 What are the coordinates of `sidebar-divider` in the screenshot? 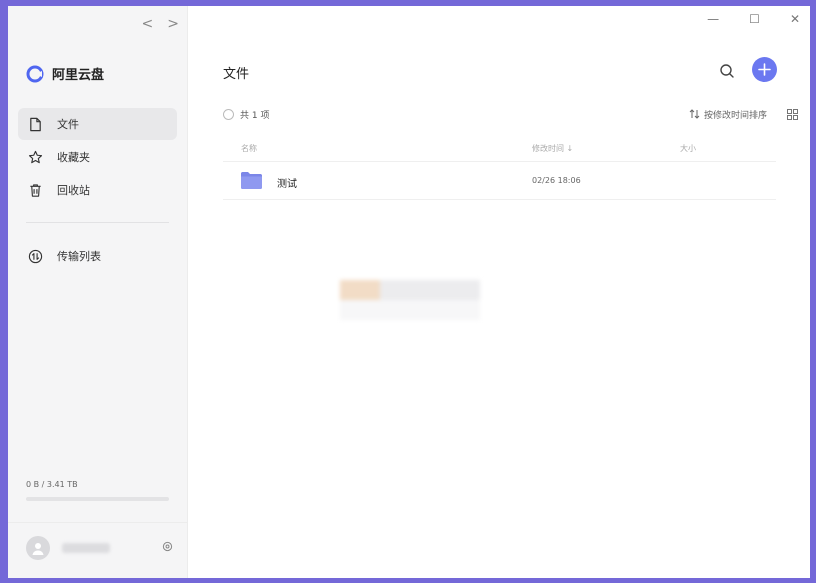 It's located at (97, 222).